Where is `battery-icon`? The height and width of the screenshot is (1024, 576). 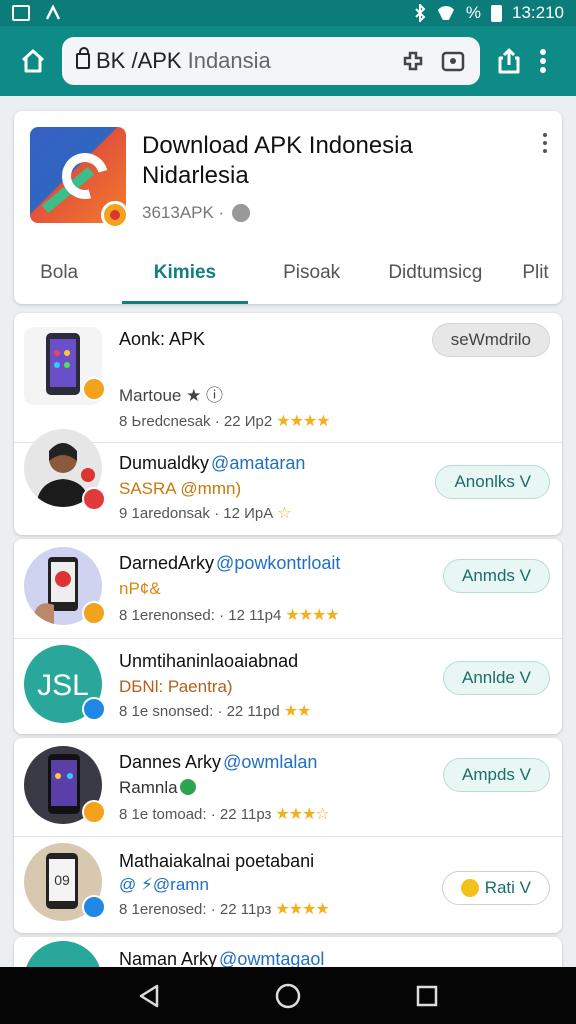
battery-icon is located at coordinates (496, 13).